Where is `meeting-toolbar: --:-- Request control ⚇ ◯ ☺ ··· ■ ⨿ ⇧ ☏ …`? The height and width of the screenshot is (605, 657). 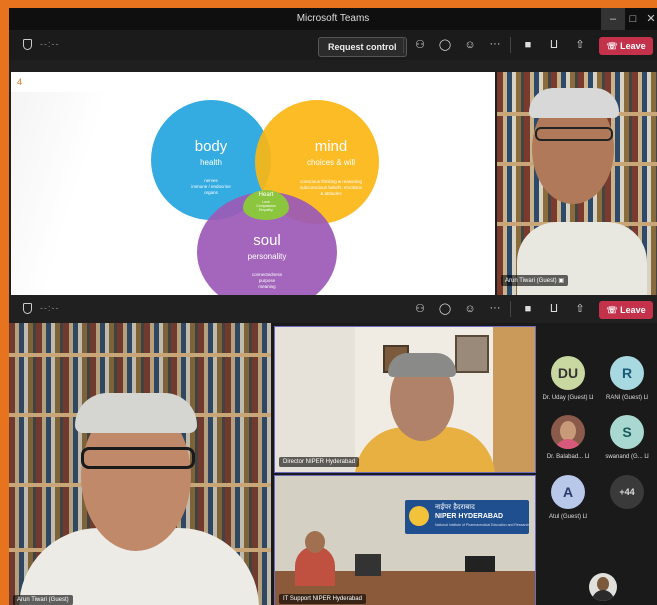 meeting-toolbar: --:-- Request control ⚇ ◯ ☺ ··· ■ ⨿ ⇧ ☏ … is located at coordinates (333, 45).